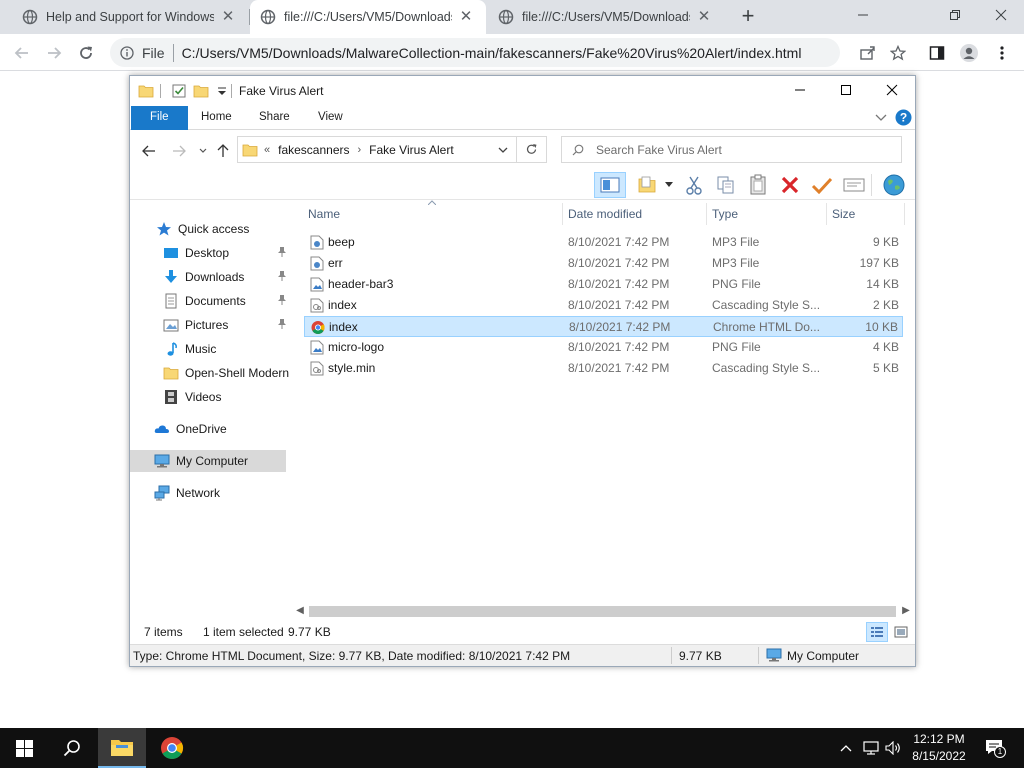 This screenshot has width=1024, height=768. What do you see at coordinates (647, 185) in the screenshot?
I see `new-item-button` at bounding box center [647, 185].